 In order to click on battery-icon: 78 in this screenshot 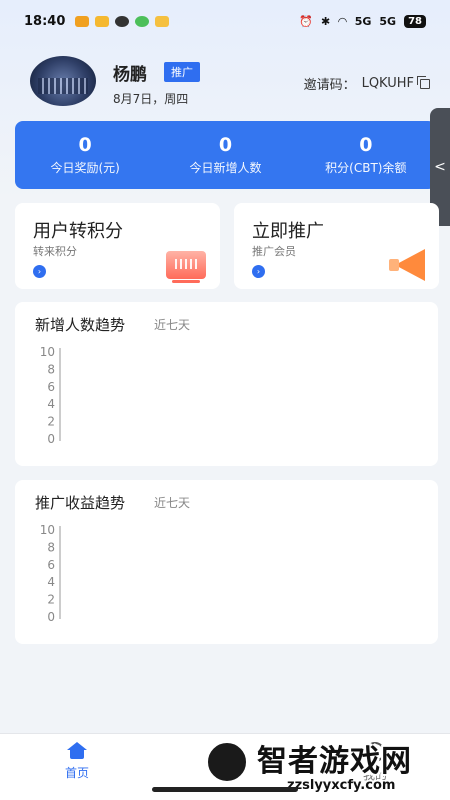, I will do `click(415, 21)`.